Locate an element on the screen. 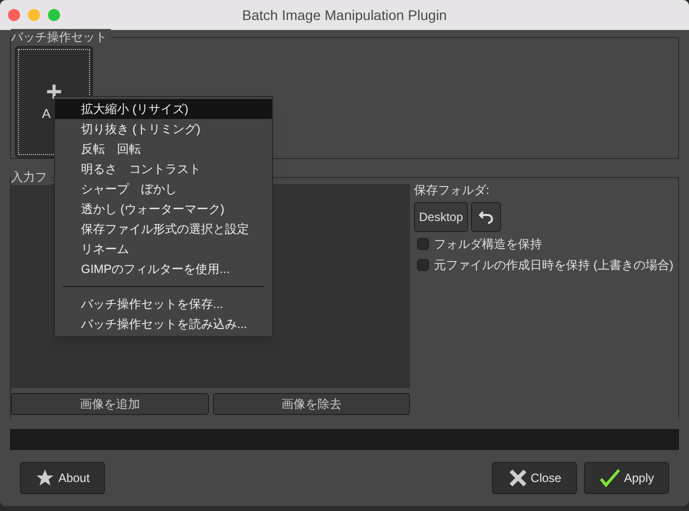 The image size is (689, 511). folder-label: 保存フォルダ: is located at coordinates (452, 190).